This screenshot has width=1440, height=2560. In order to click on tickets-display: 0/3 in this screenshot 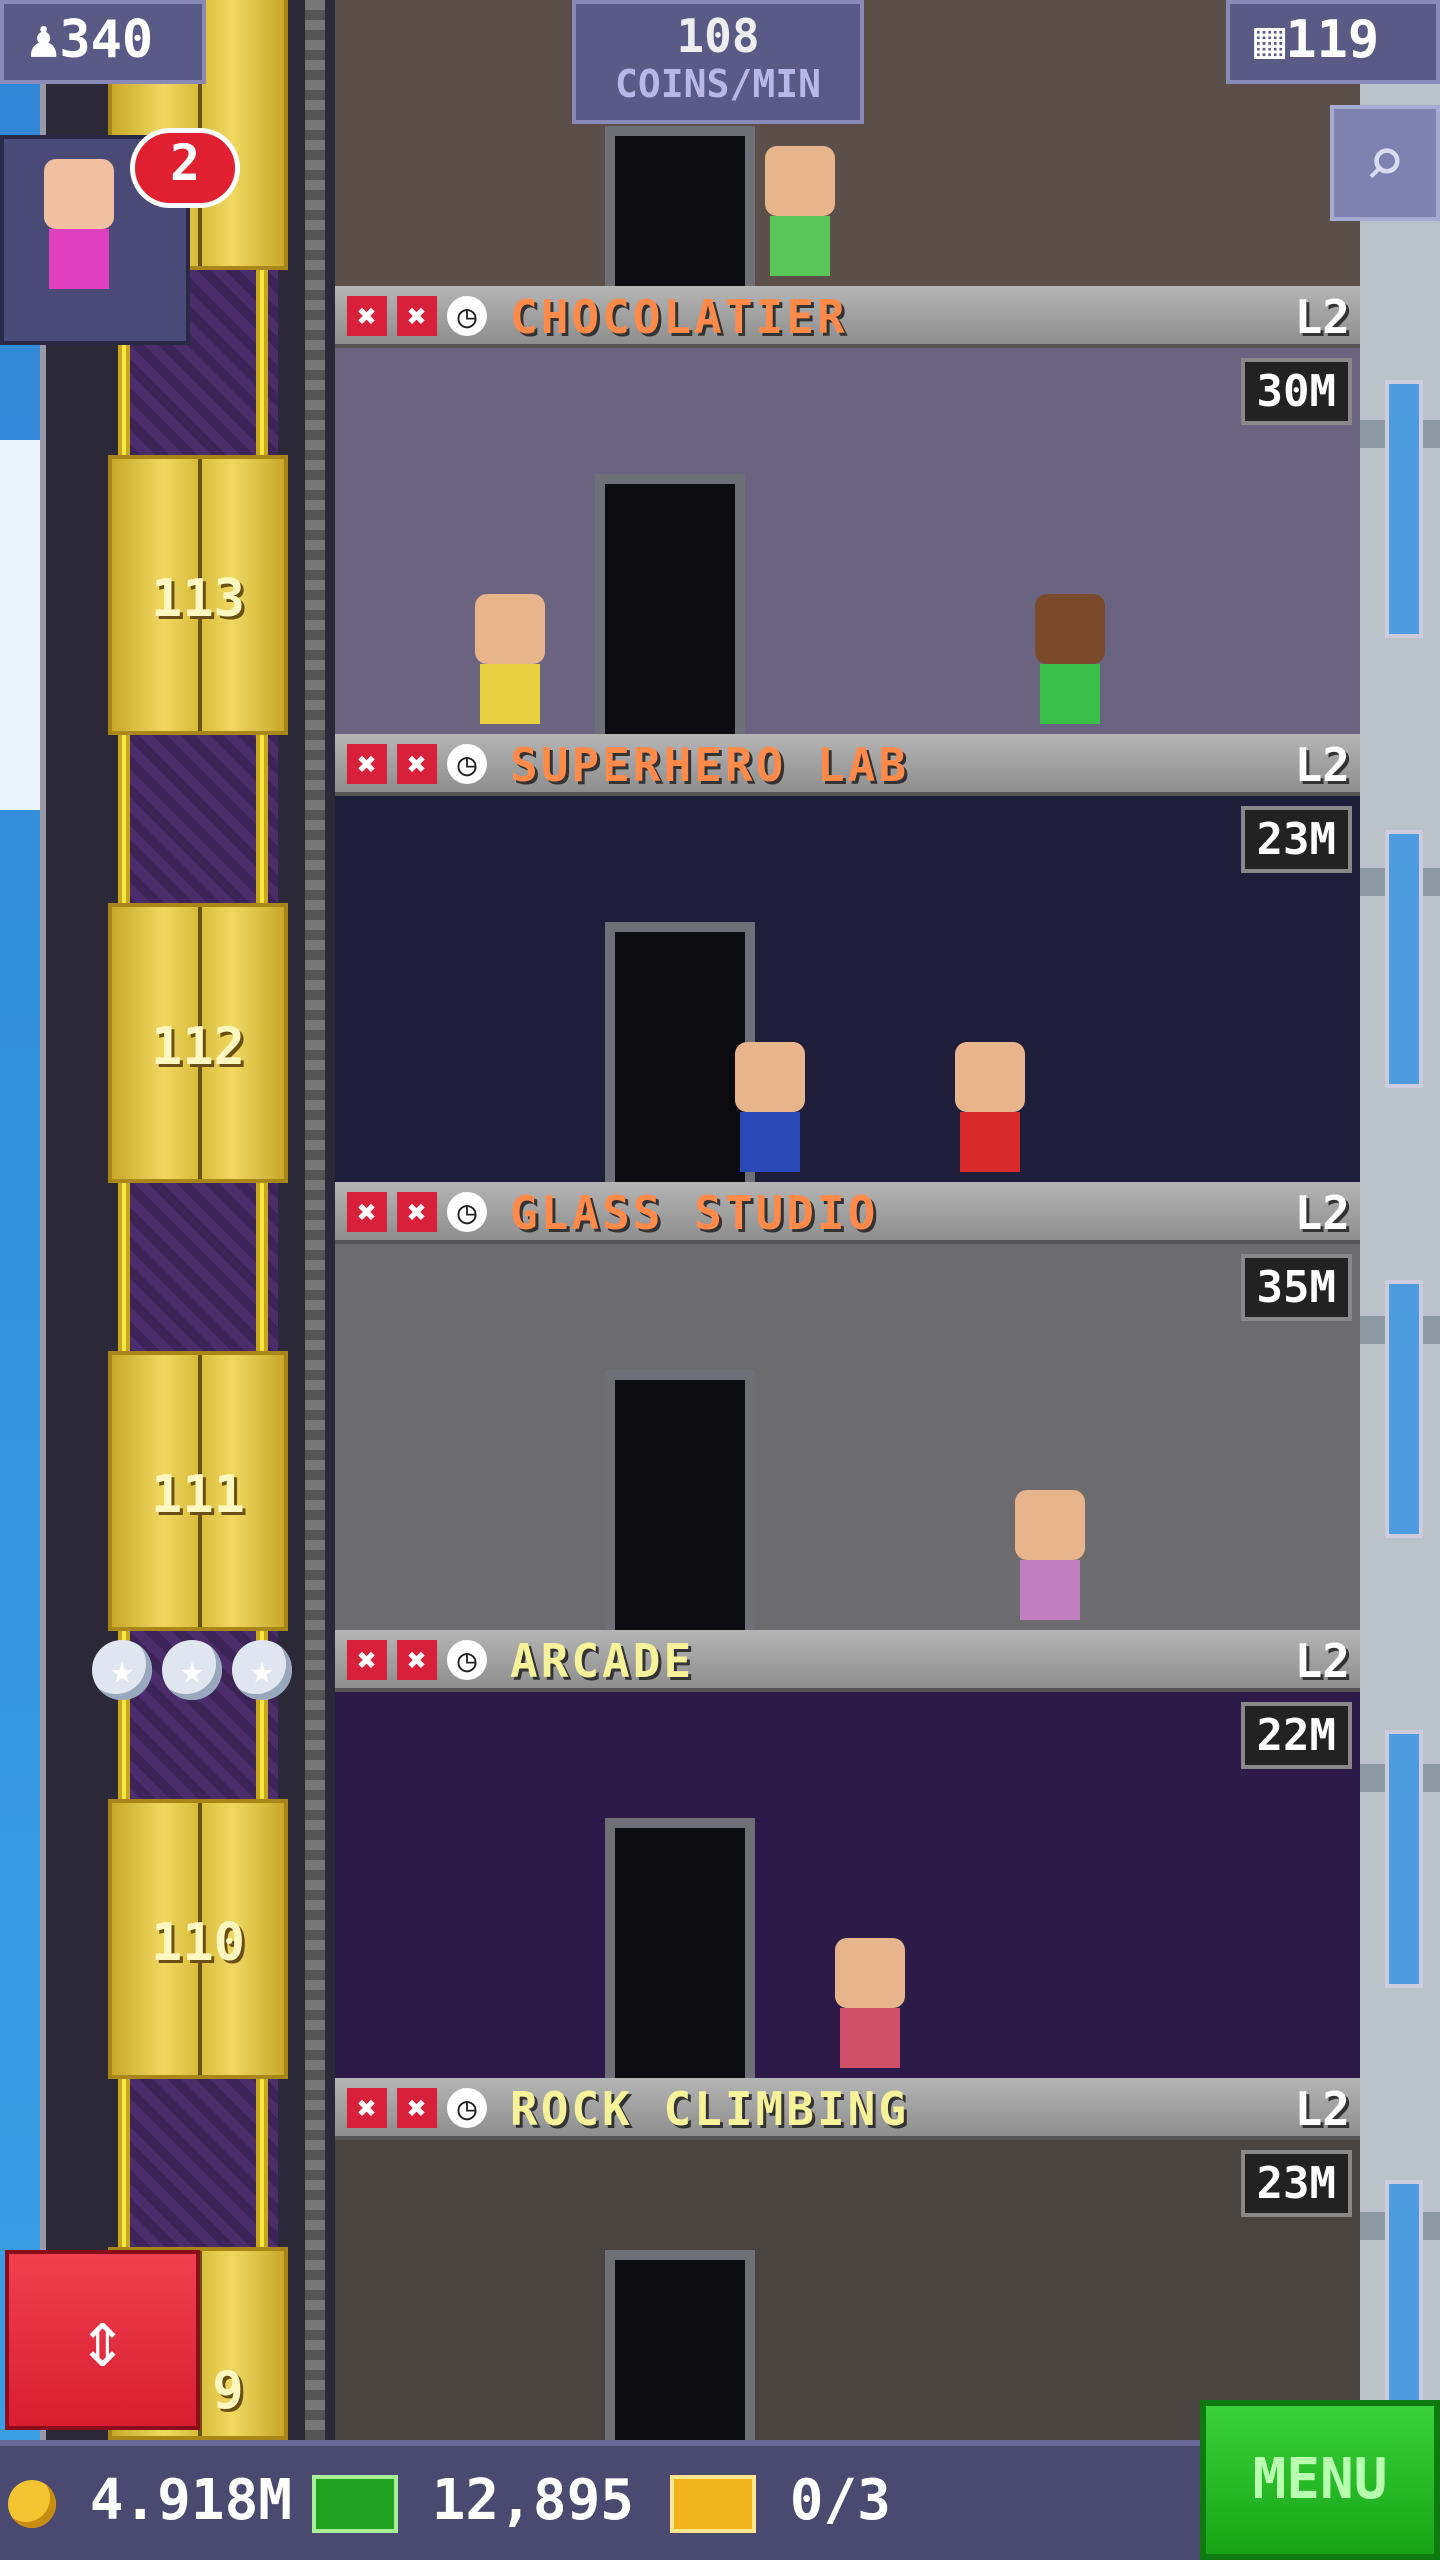, I will do `click(780, 2500)`.